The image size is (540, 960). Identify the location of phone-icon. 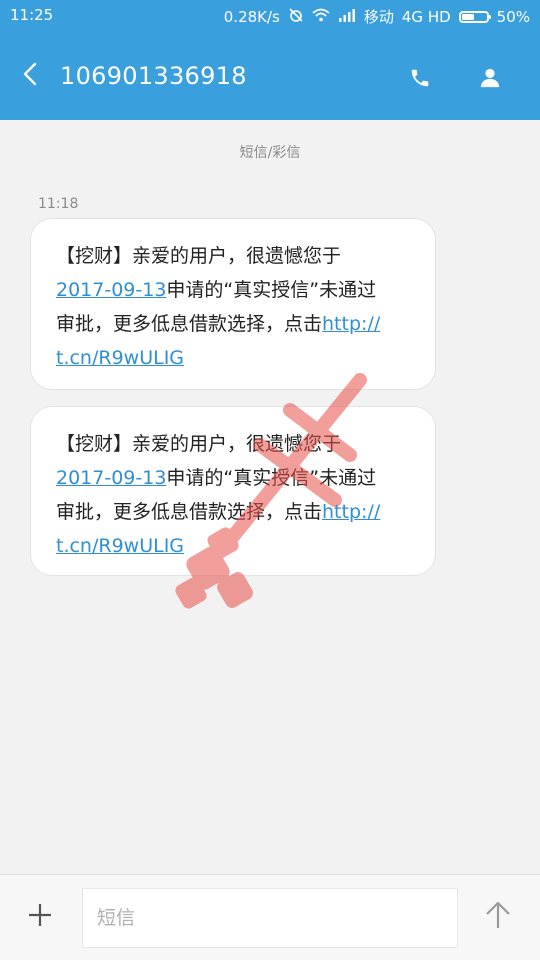
(420, 80).